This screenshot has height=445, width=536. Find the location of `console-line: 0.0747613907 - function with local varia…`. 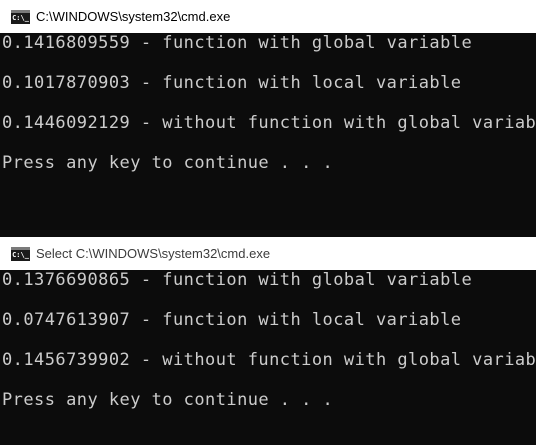

console-line: 0.0747613907 - function with local varia… is located at coordinates (232, 320).